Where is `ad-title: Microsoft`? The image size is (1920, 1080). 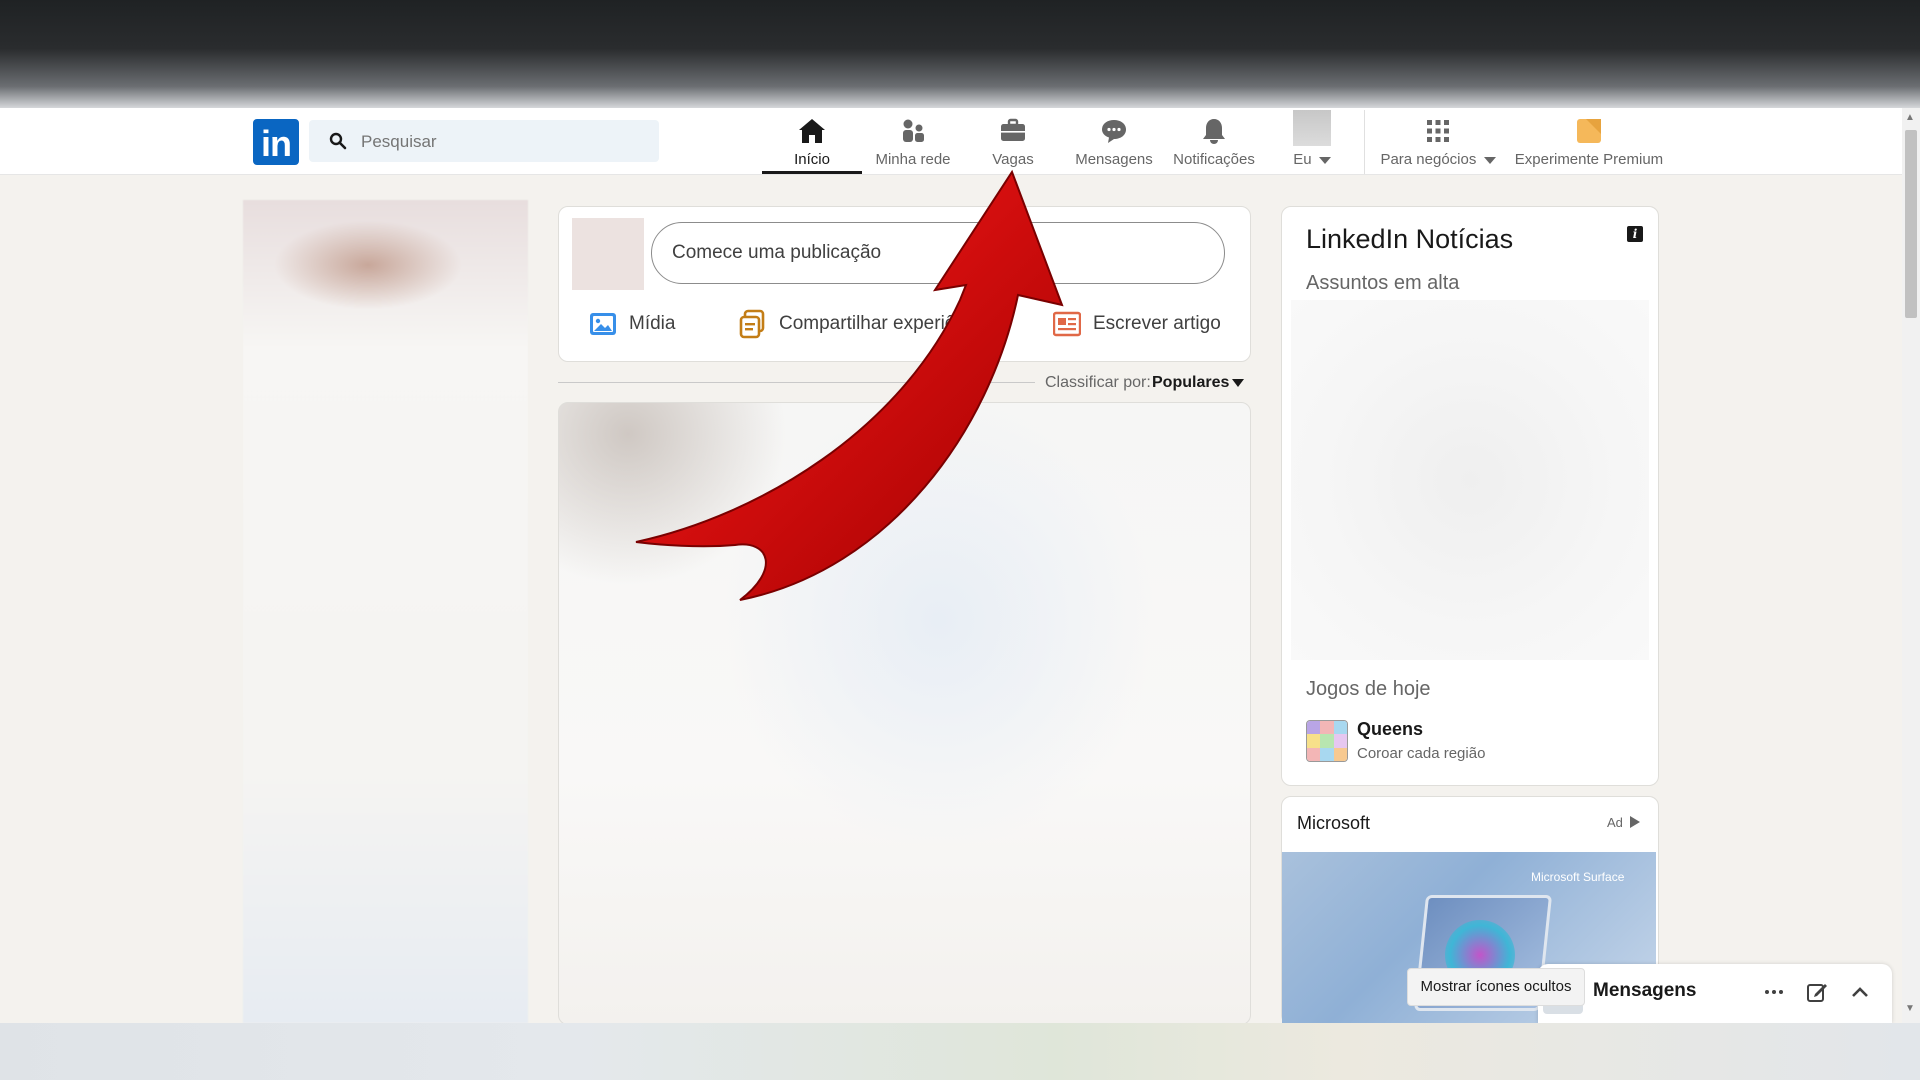
ad-title: Microsoft is located at coordinates (1334, 823).